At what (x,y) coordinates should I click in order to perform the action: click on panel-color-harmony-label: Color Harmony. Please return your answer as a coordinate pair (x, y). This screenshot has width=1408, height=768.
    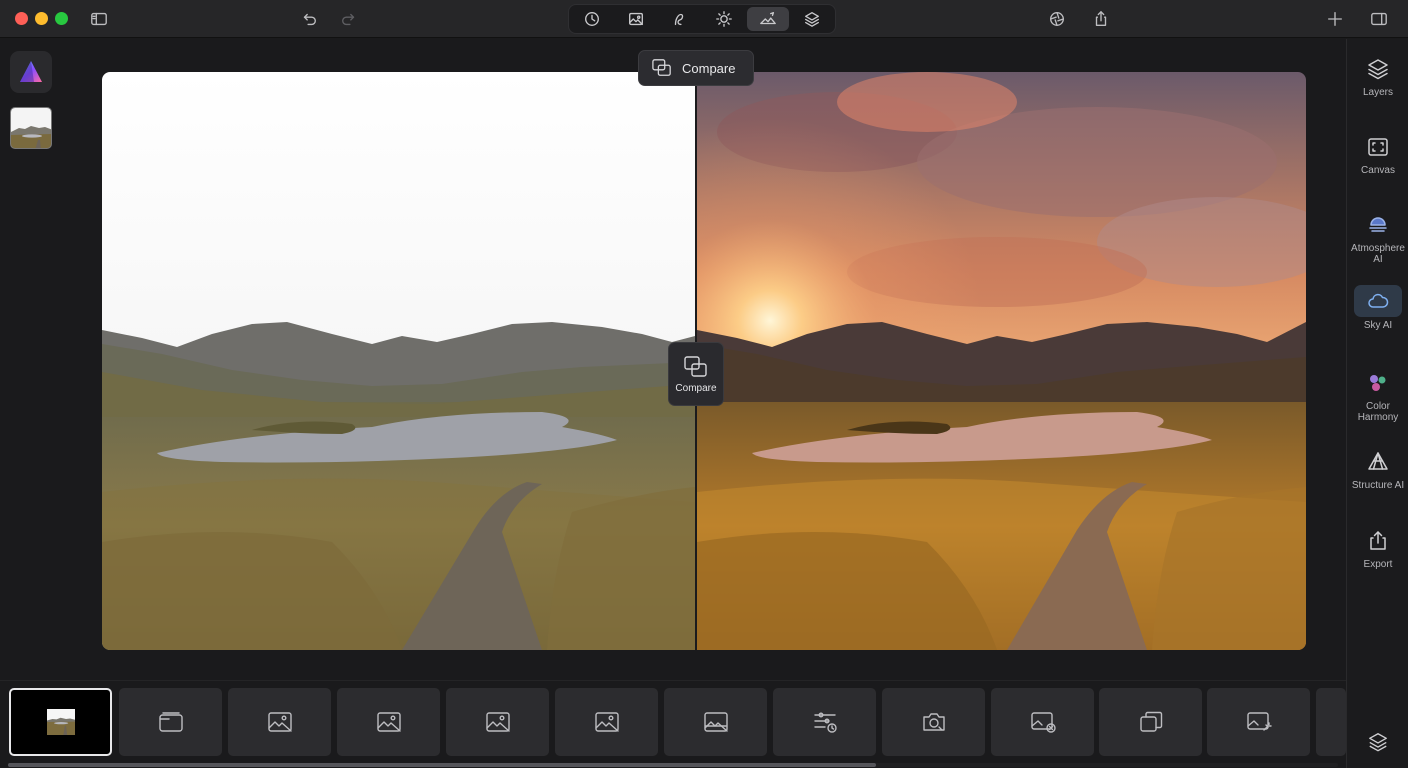
    Looking at the image, I should click on (1378, 412).